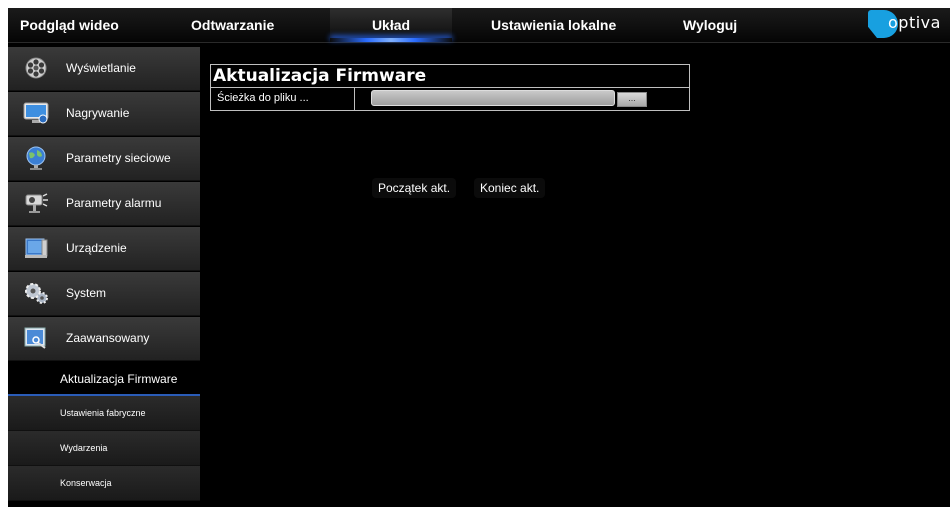 The image size is (950, 507). I want to click on sidebar-item-recording: Nagrywanie, so click(104, 114).